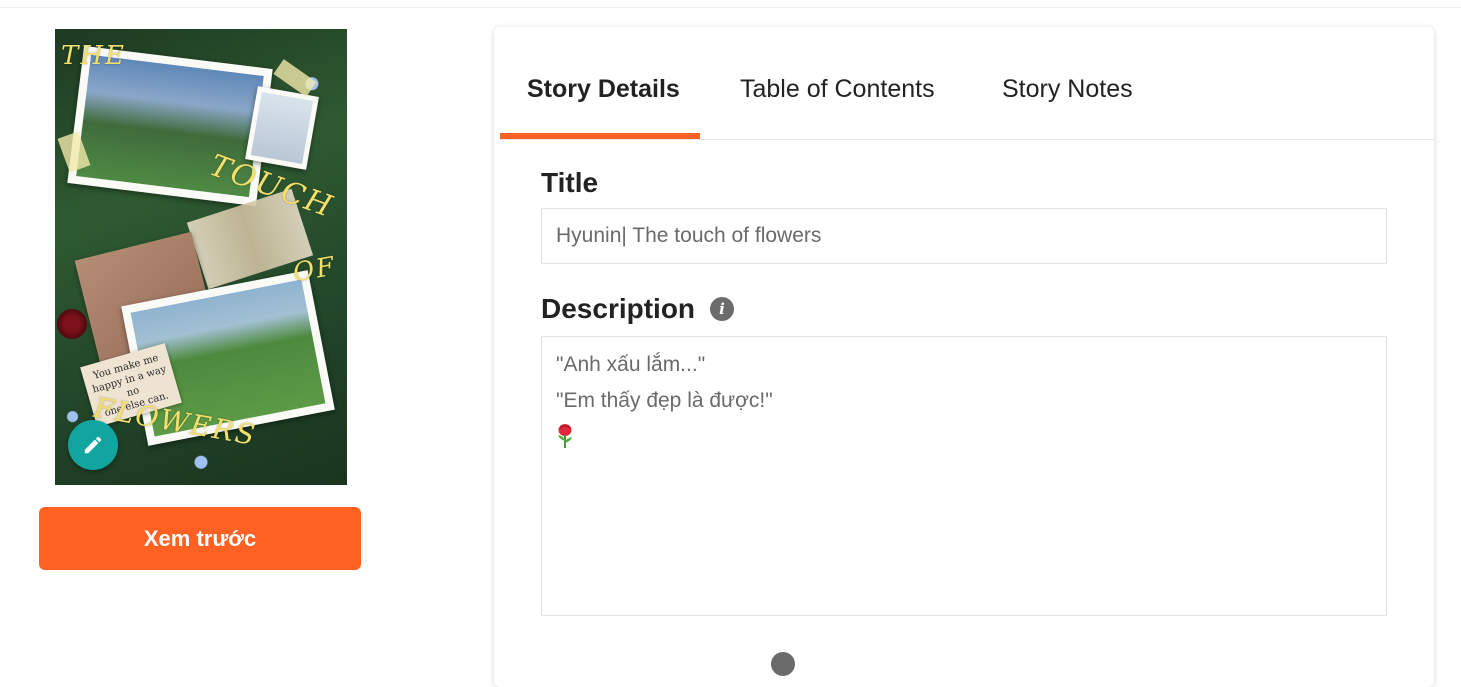 Image resolution: width=1461 pixels, height=687 pixels. I want to click on description-line: "Em thấy đẹp là được!", so click(664, 400).